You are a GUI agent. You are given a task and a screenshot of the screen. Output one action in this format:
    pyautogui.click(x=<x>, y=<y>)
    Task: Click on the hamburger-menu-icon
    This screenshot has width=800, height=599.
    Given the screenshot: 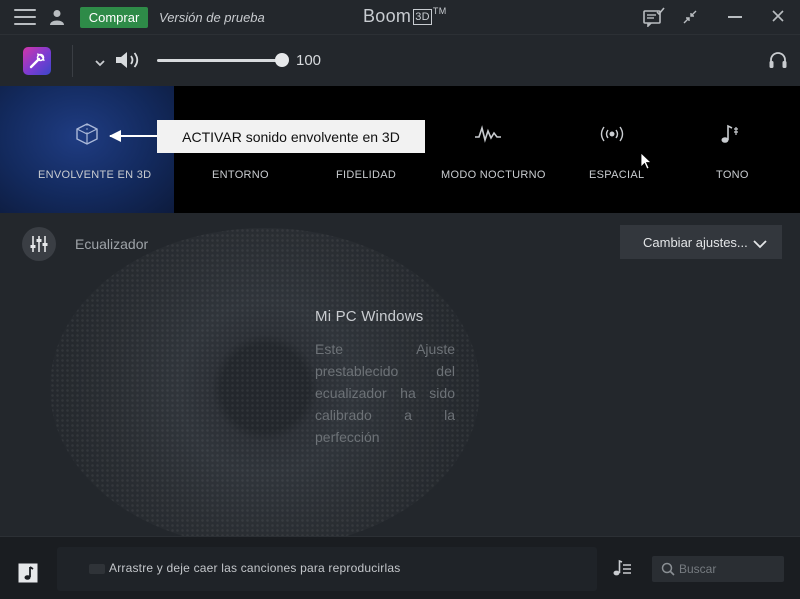 What is the action you would take?
    pyautogui.click(x=25, y=17)
    